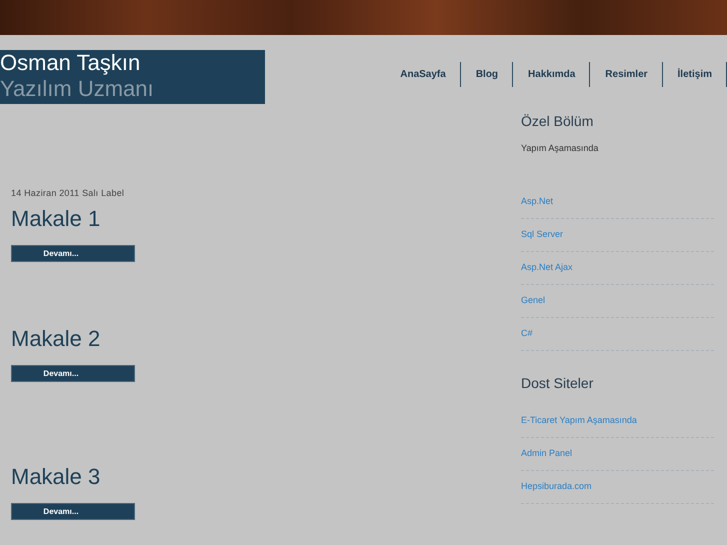  I want to click on widget-title: Özel Bölüm, so click(557, 121).